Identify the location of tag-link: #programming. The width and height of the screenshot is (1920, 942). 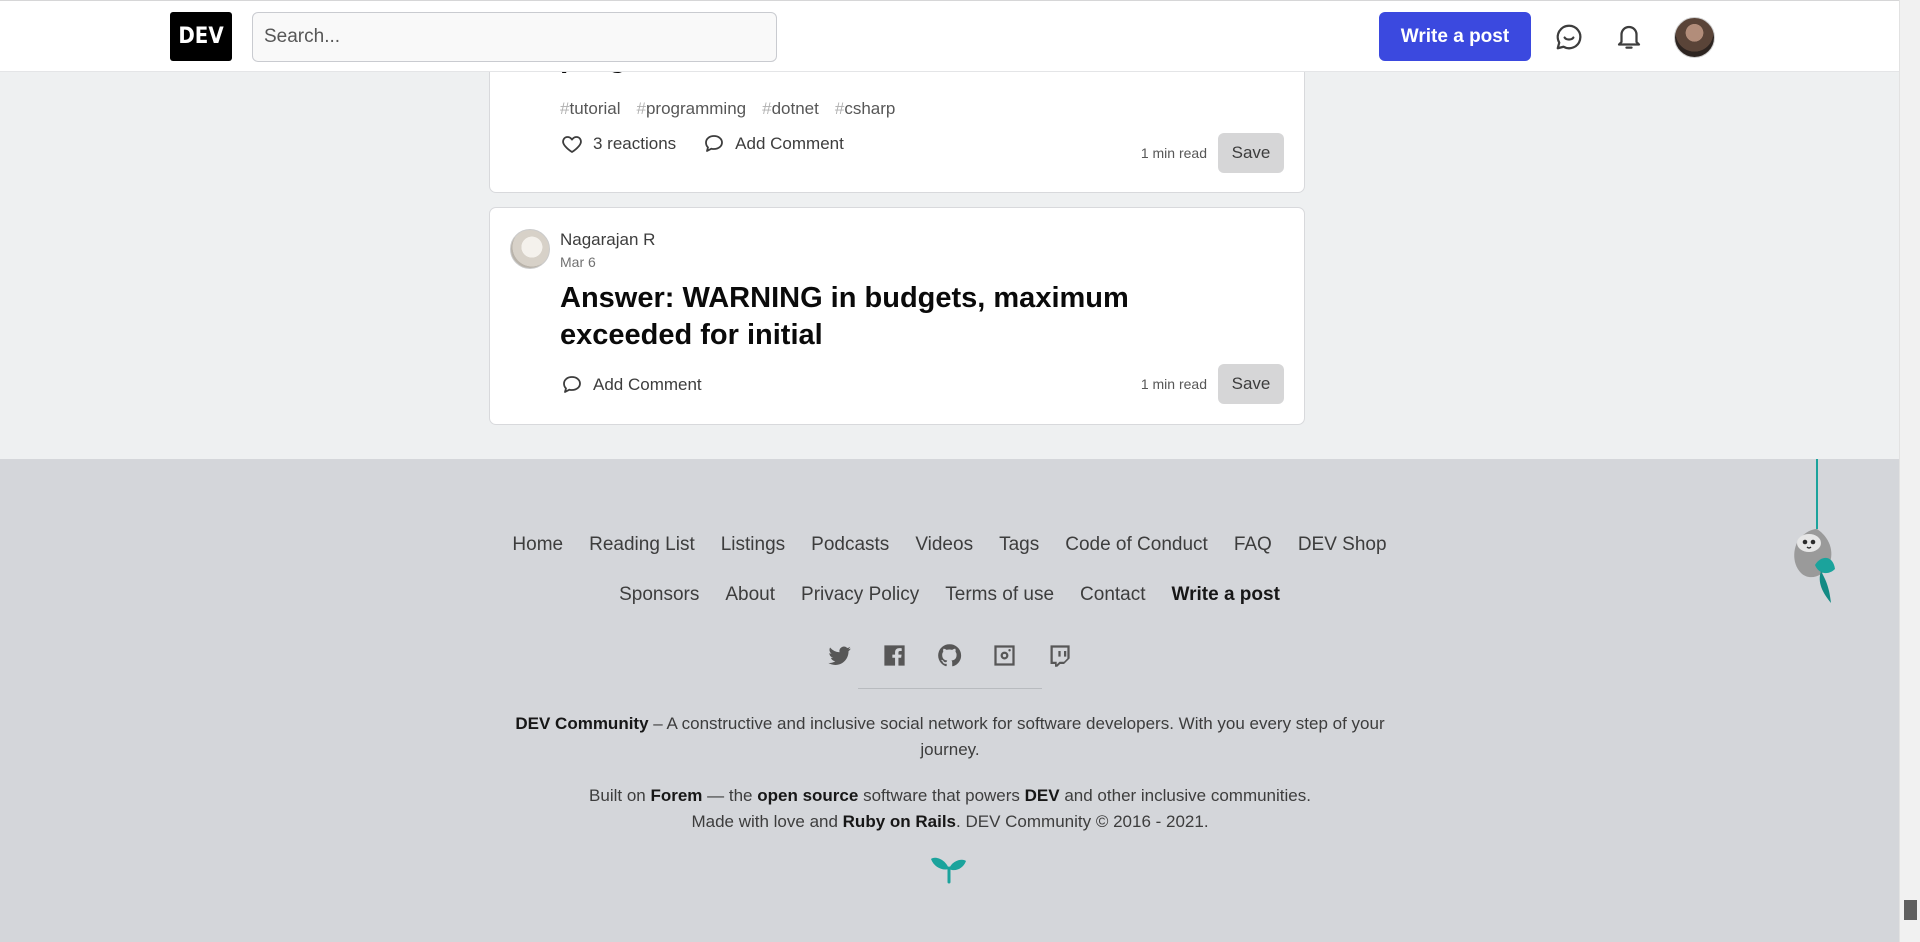
(692, 109).